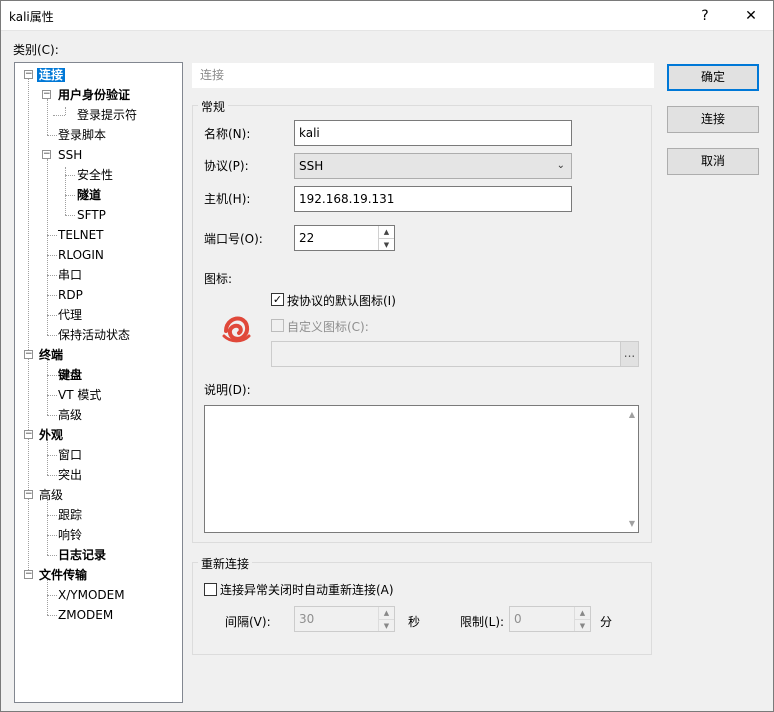 This screenshot has height=712, width=774. What do you see at coordinates (713, 119) in the screenshot?
I see `connect-button: 连接` at bounding box center [713, 119].